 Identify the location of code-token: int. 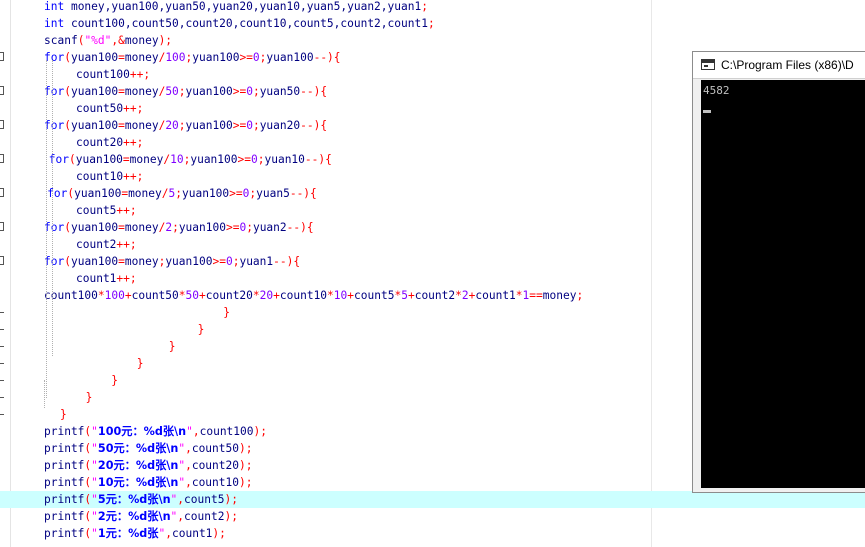
(54, 23).